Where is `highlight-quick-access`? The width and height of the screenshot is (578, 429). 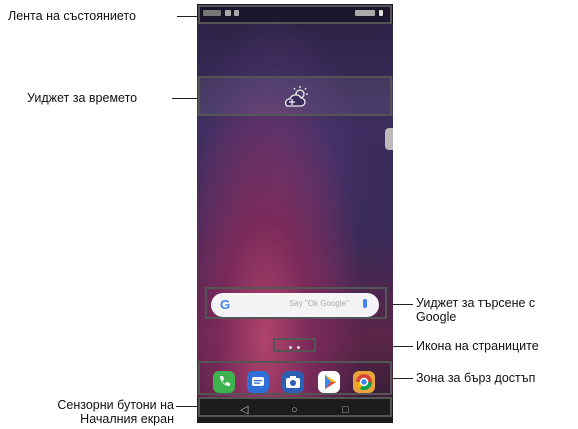 highlight-quick-access is located at coordinates (295, 378).